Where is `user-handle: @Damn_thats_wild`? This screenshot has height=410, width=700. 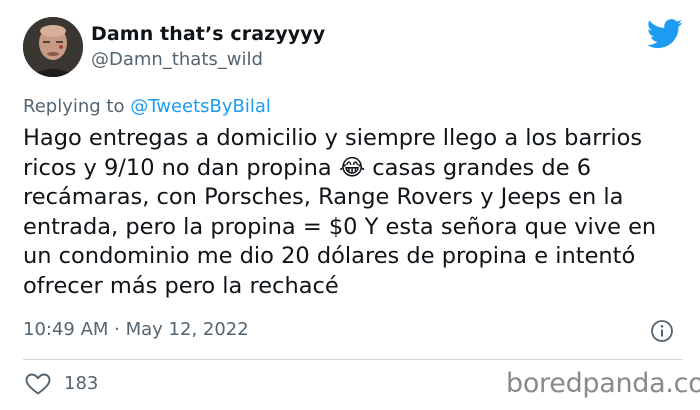 user-handle: @Damn_thats_wild is located at coordinates (208, 59).